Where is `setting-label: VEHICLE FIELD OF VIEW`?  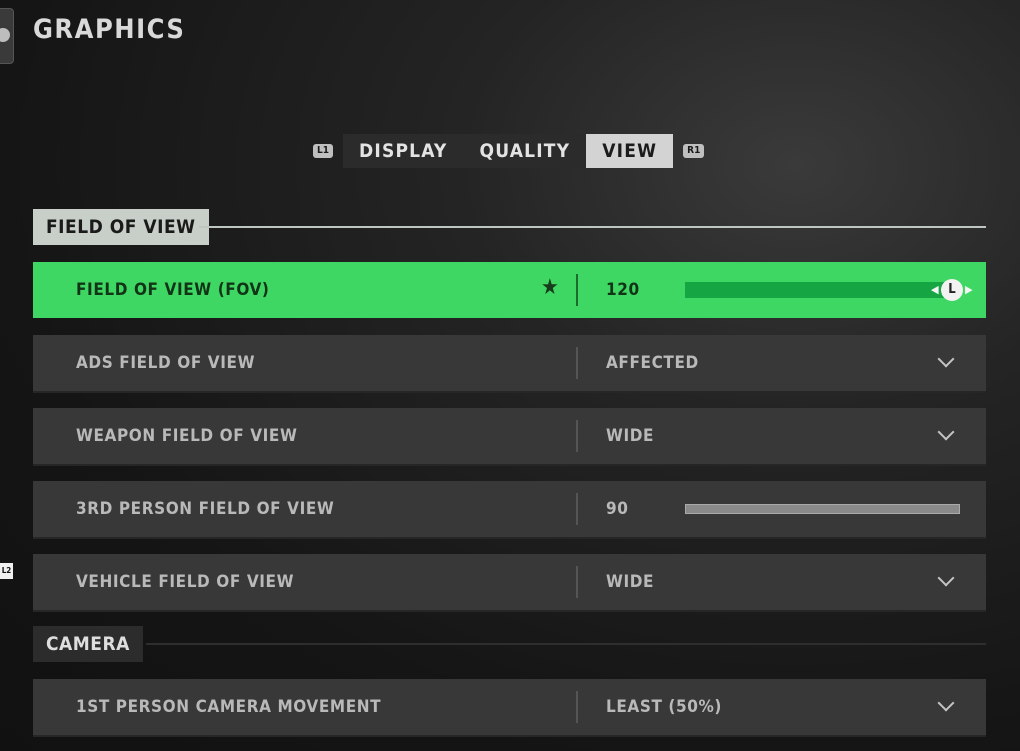
setting-label: VEHICLE FIELD OF VIEW is located at coordinates (185, 582).